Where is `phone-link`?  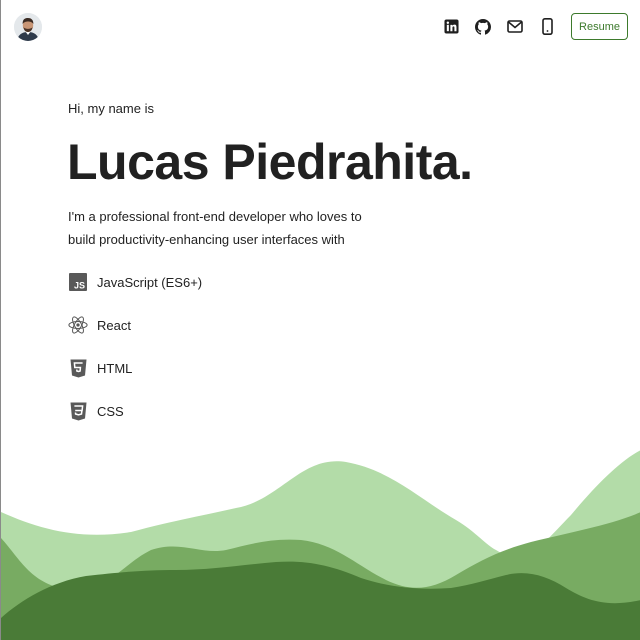 phone-link is located at coordinates (547, 26).